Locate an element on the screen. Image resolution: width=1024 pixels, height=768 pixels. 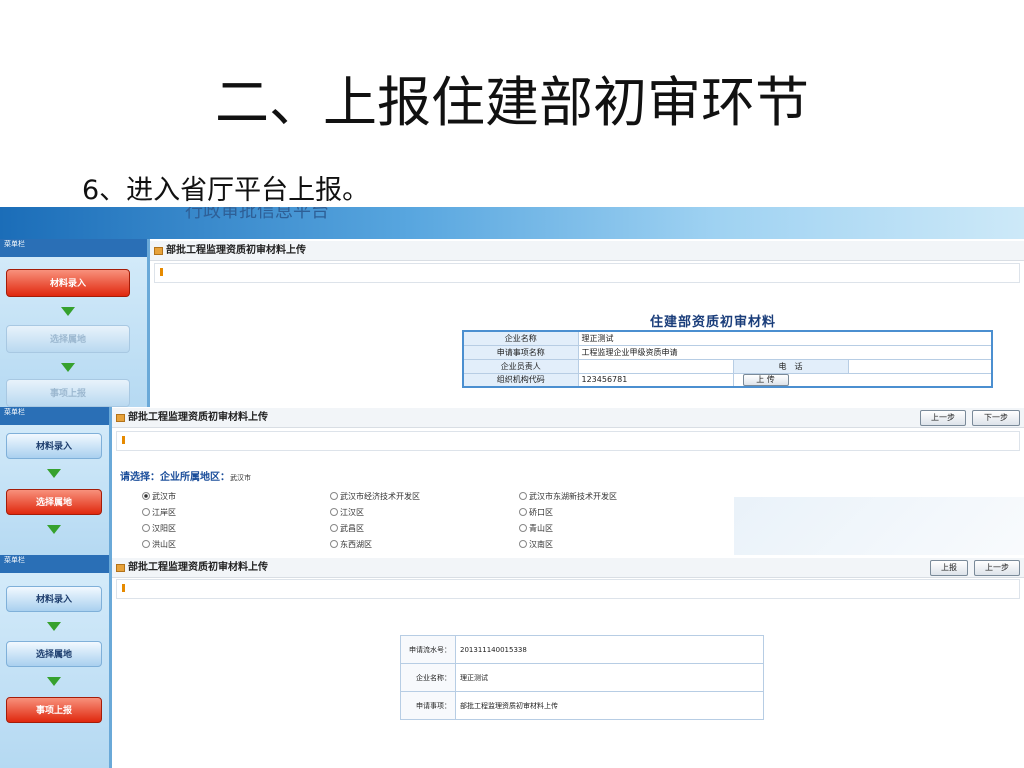
matter-value: 部批工程监理资质初审材料上传 is located at coordinates (609, 705).